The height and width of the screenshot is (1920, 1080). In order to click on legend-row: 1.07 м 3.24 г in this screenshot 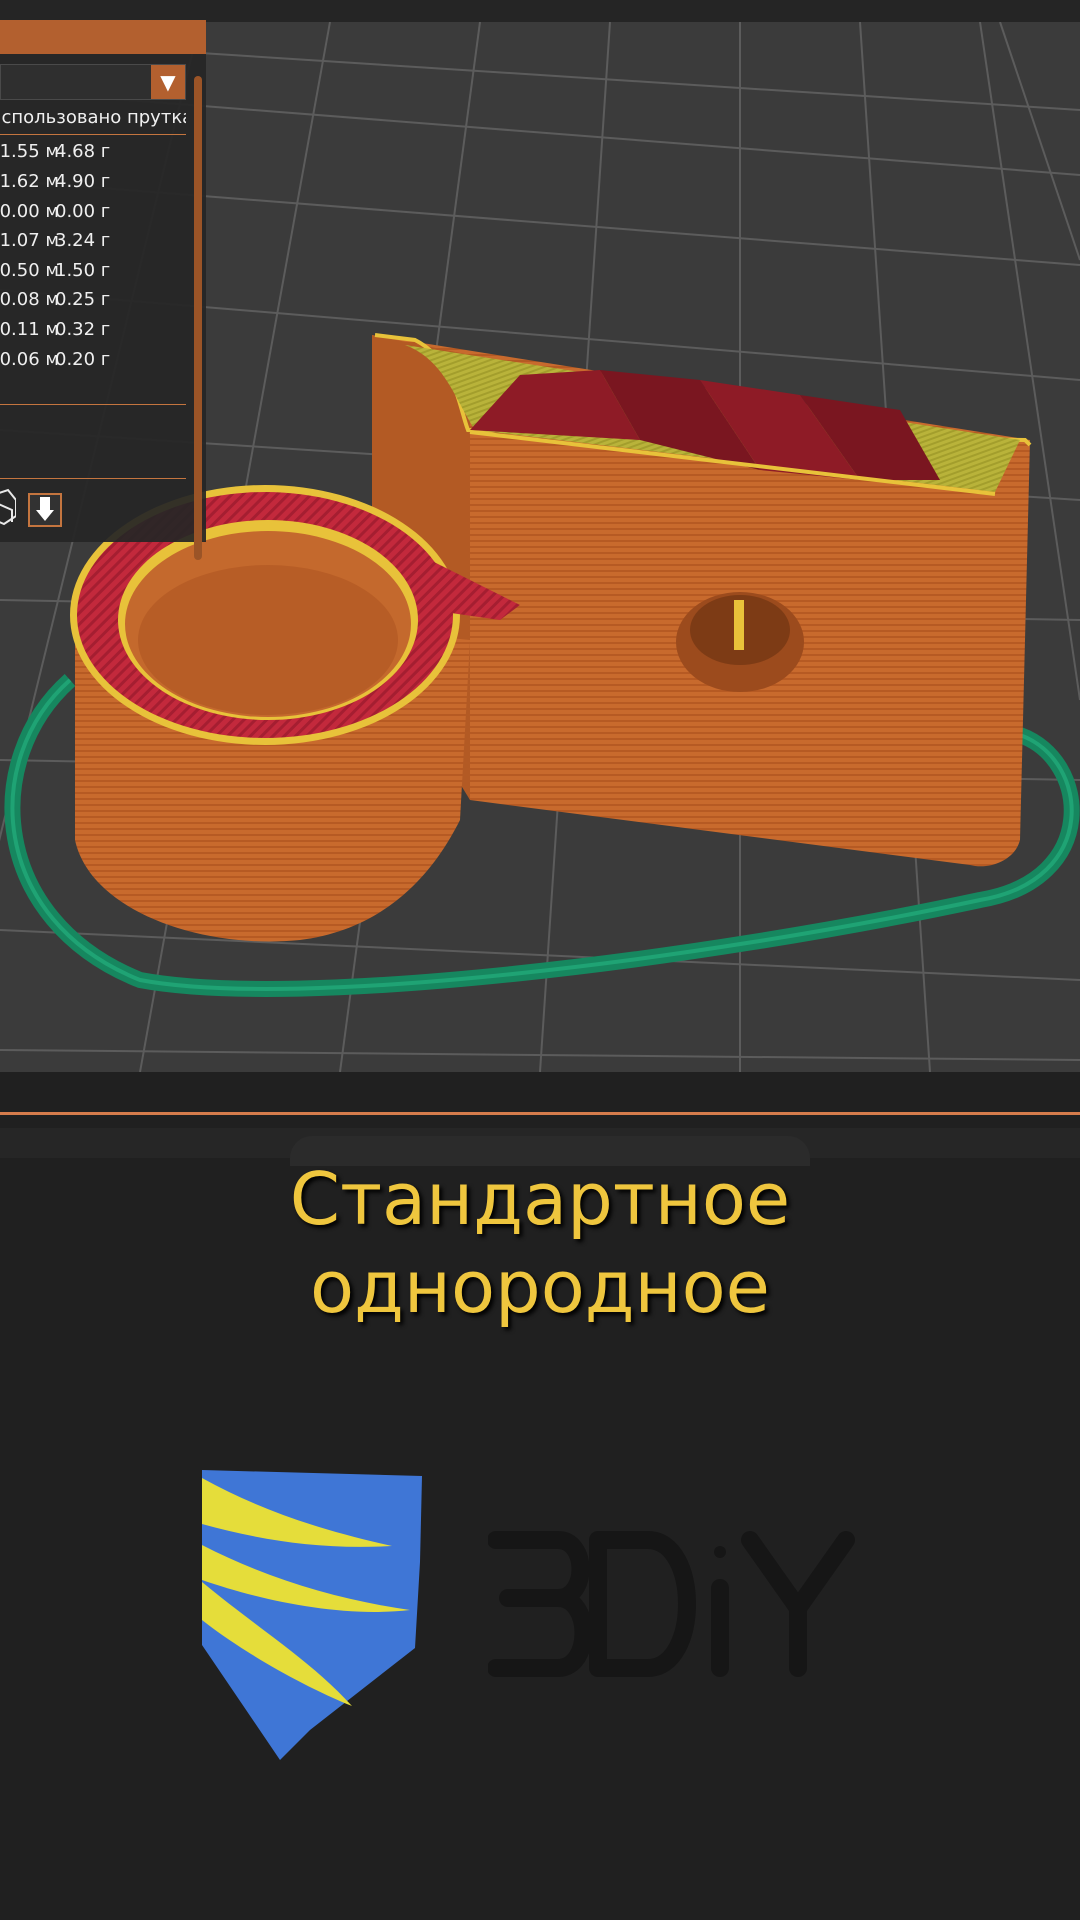, I will do `click(93, 240)`.